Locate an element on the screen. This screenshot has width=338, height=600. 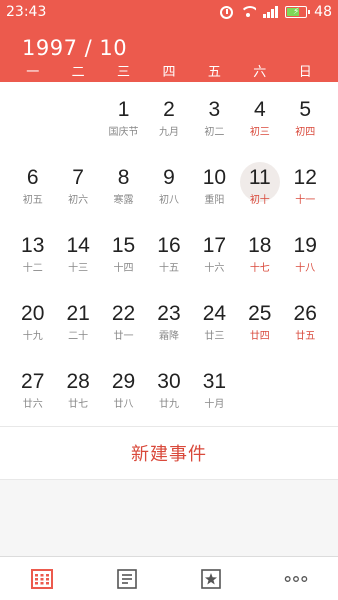
calendar-week-row: 20 十九 21 二十 22 廿一 23 霜降 24 廿三 25 廿四 26 廿五 is located at coordinates (169, 330).